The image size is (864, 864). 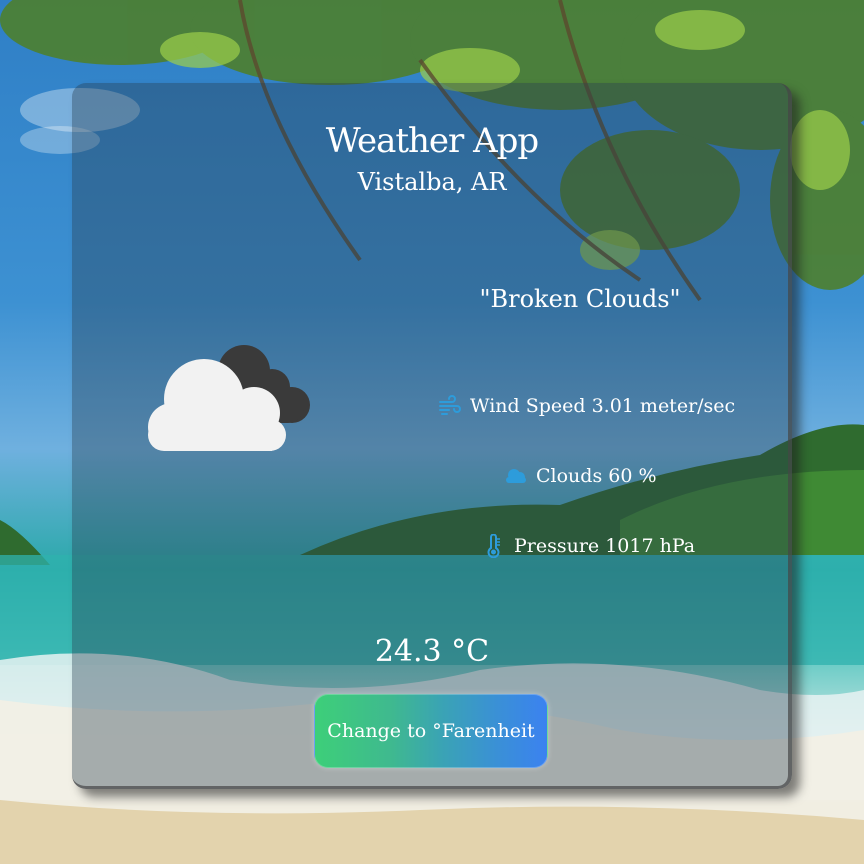 I want to click on temperature-value: 24.3 °C, so click(x=432, y=651).